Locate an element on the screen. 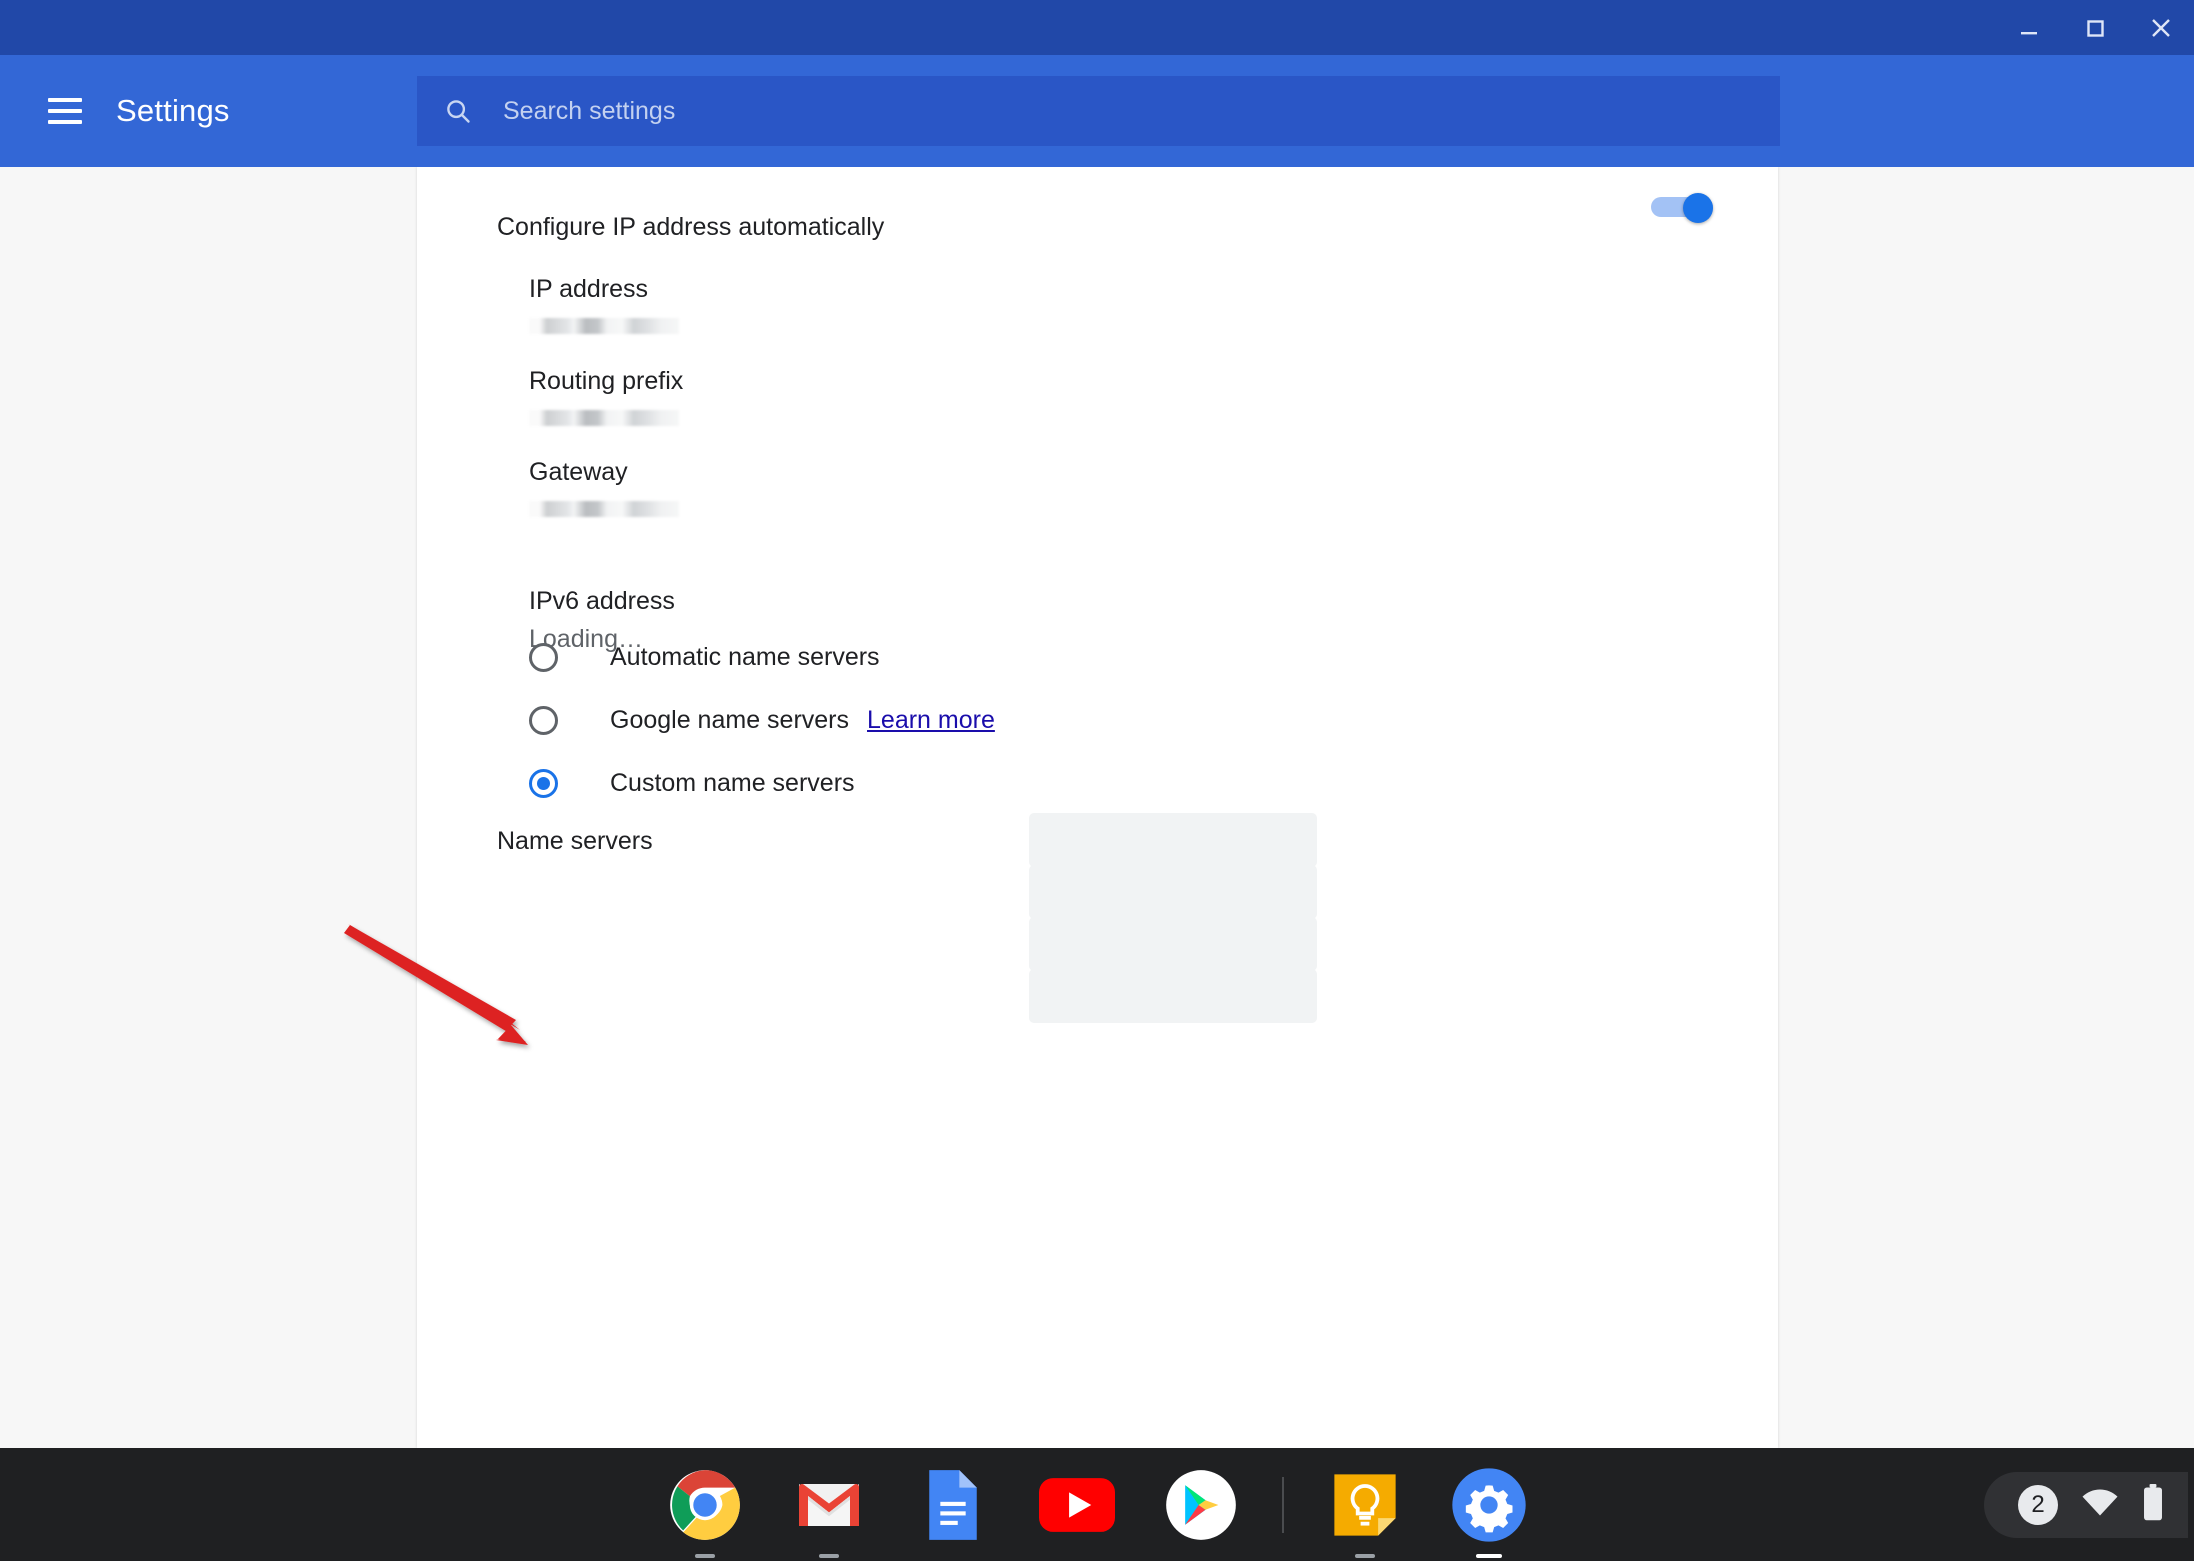 This screenshot has width=2194, height=1561. ipv6-address-label: IPv6 address is located at coordinates (602, 601).